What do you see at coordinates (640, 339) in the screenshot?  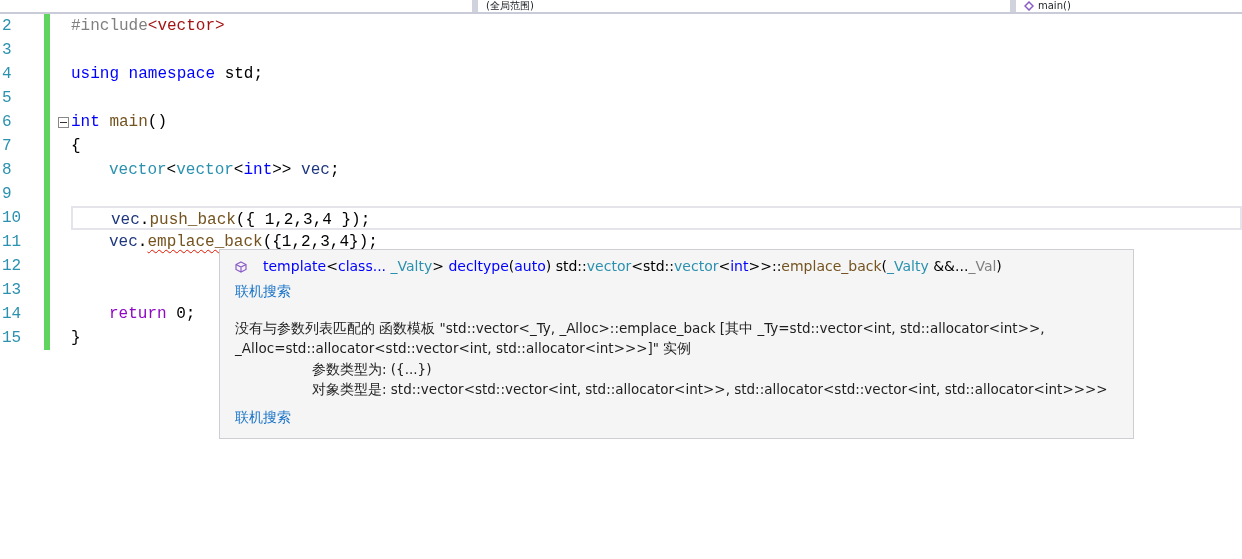 I see `error-message: 没有与参数列表匹配的 函数模板 "std::vector<_Ty, _Alloc>::emplace_back [其中 _Ty=std::vector<int, std::allocator<int>>, _Alloc=std::allocator<std::vector<int, std::allocator<int>>>]" 实例` at bounding box center [640, 339].